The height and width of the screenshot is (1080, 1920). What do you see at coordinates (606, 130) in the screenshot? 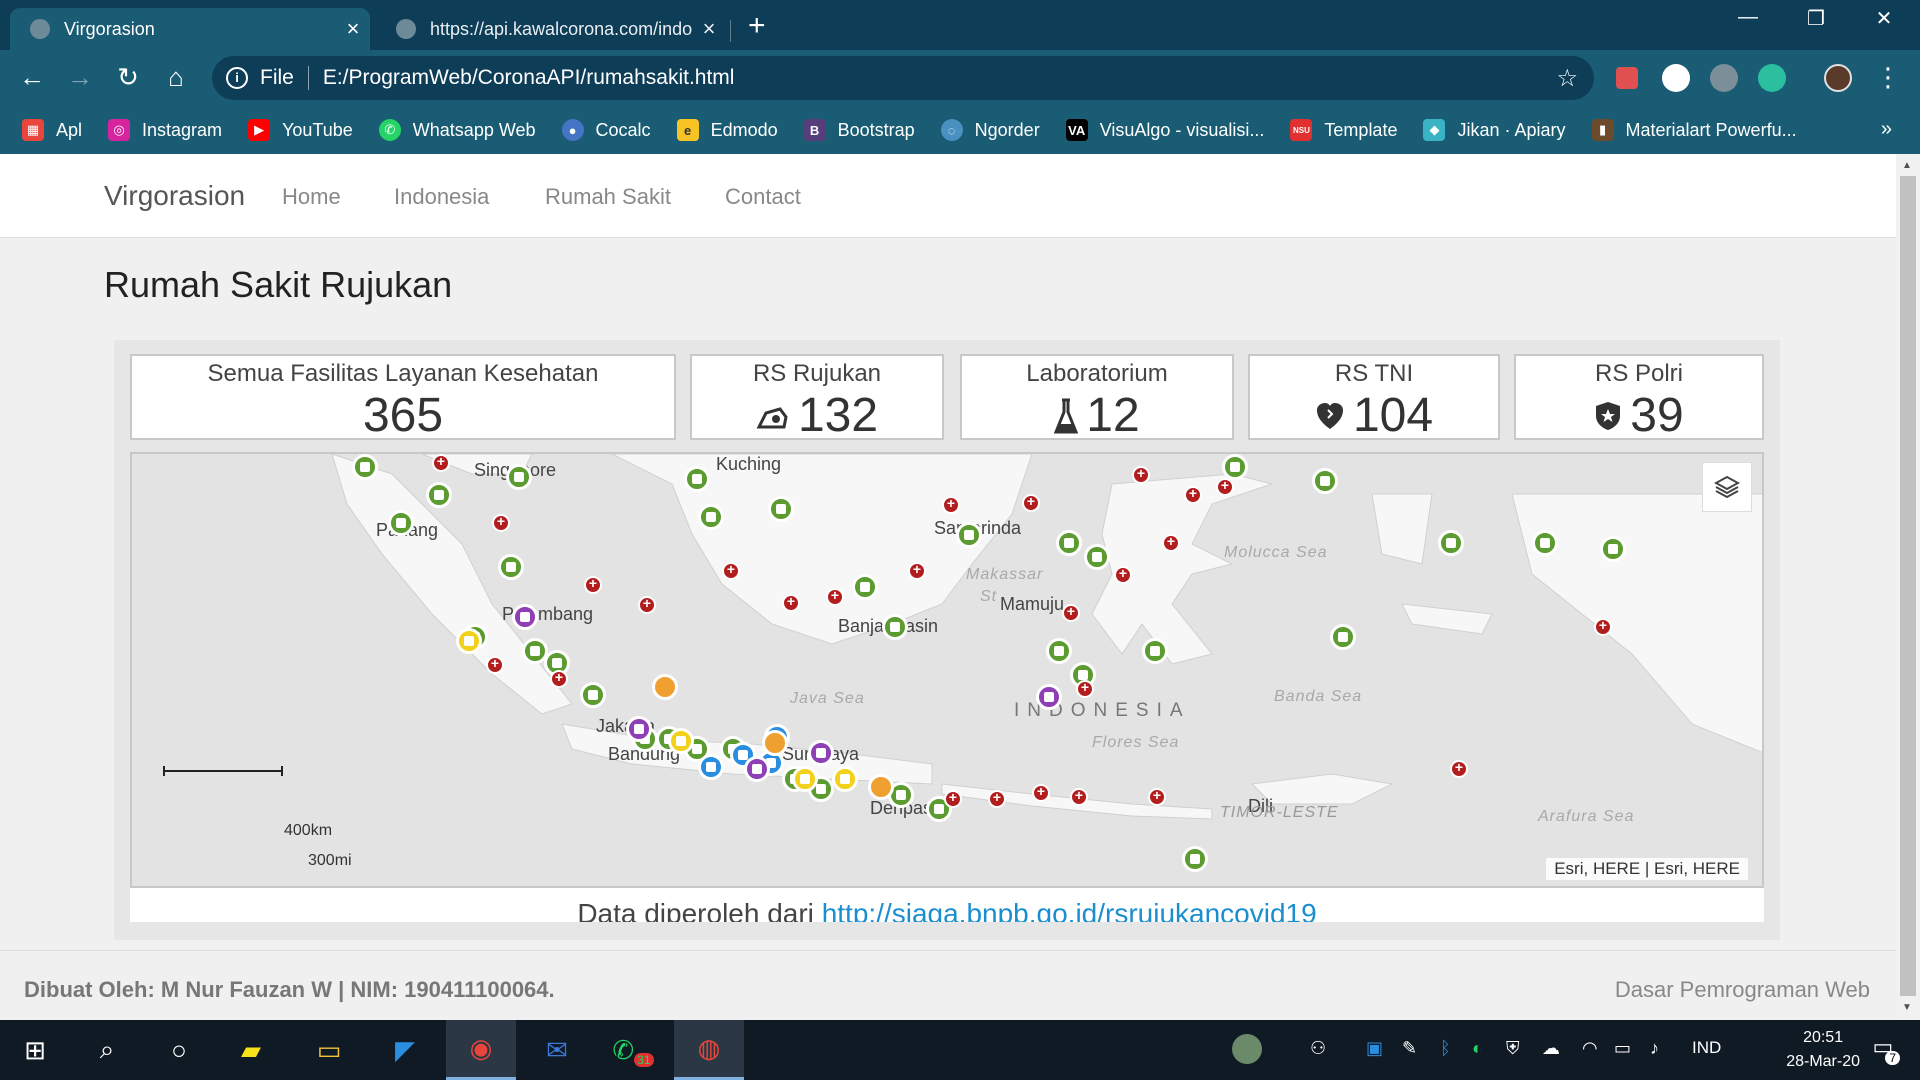
I see `bookmark-cocalc: ● Cocalc` at bounding box center [606, 130].